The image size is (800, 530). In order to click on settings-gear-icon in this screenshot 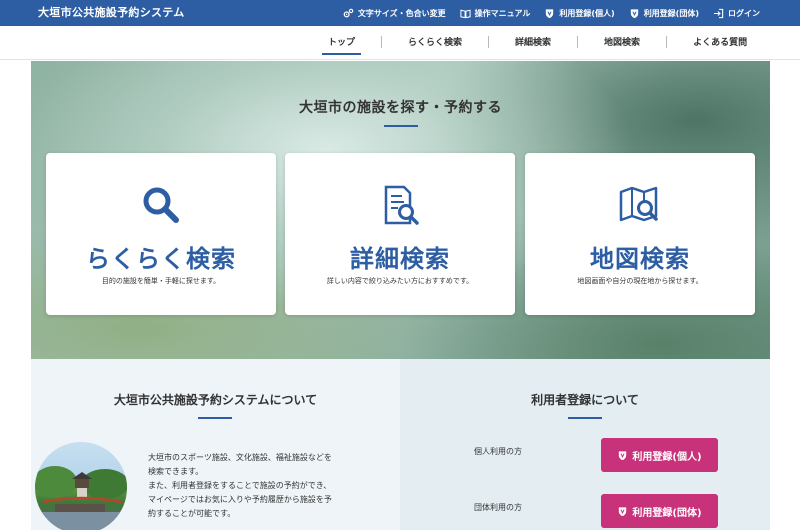, I will do `click(348, 13)`.